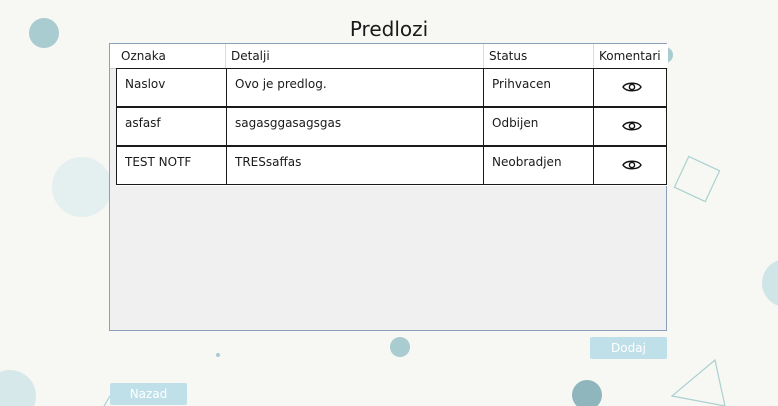 This screenshot has height=406, width=778. Describe the element at coordinates (698, 382) in the screenshot. I see `decor-triangle` at that location.